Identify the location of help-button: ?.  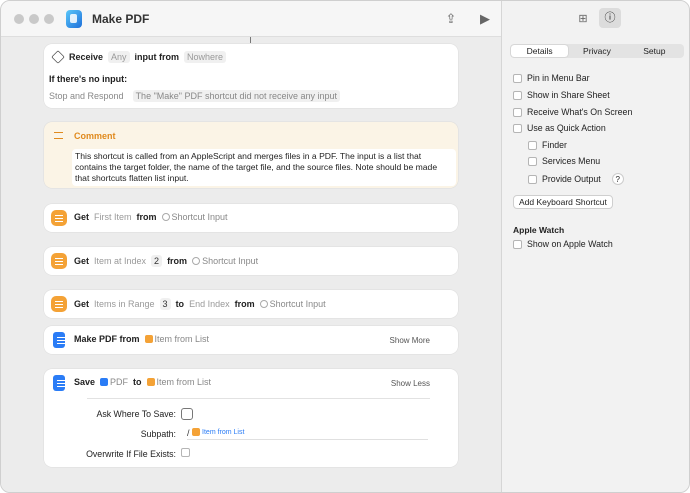
(617, 179).